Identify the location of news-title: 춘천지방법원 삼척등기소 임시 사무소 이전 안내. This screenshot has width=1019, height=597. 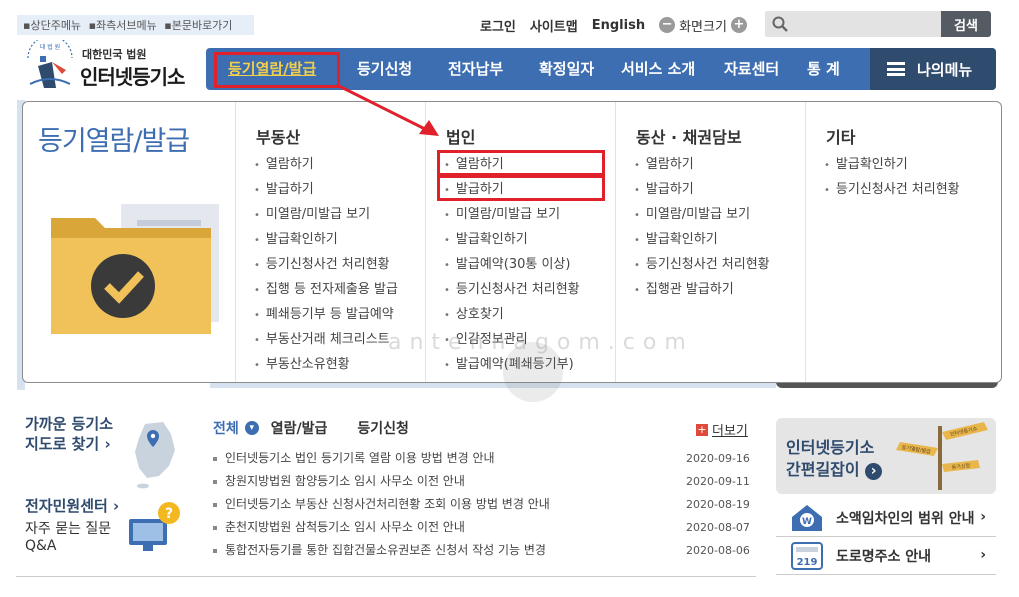
(345, 527).